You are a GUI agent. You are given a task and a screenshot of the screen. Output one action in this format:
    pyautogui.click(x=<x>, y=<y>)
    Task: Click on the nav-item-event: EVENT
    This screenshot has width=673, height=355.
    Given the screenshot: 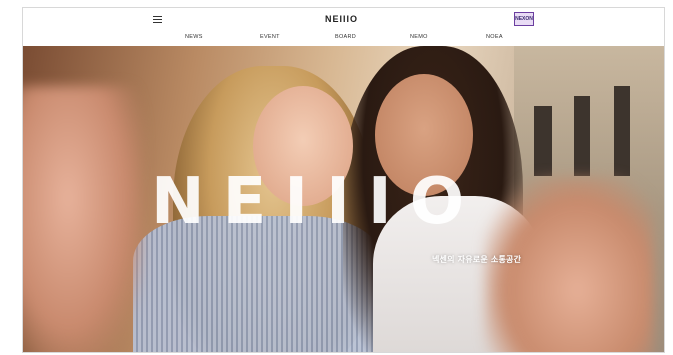 What is the action you would take?
    pyautogui.click(x=270, y=37)
    